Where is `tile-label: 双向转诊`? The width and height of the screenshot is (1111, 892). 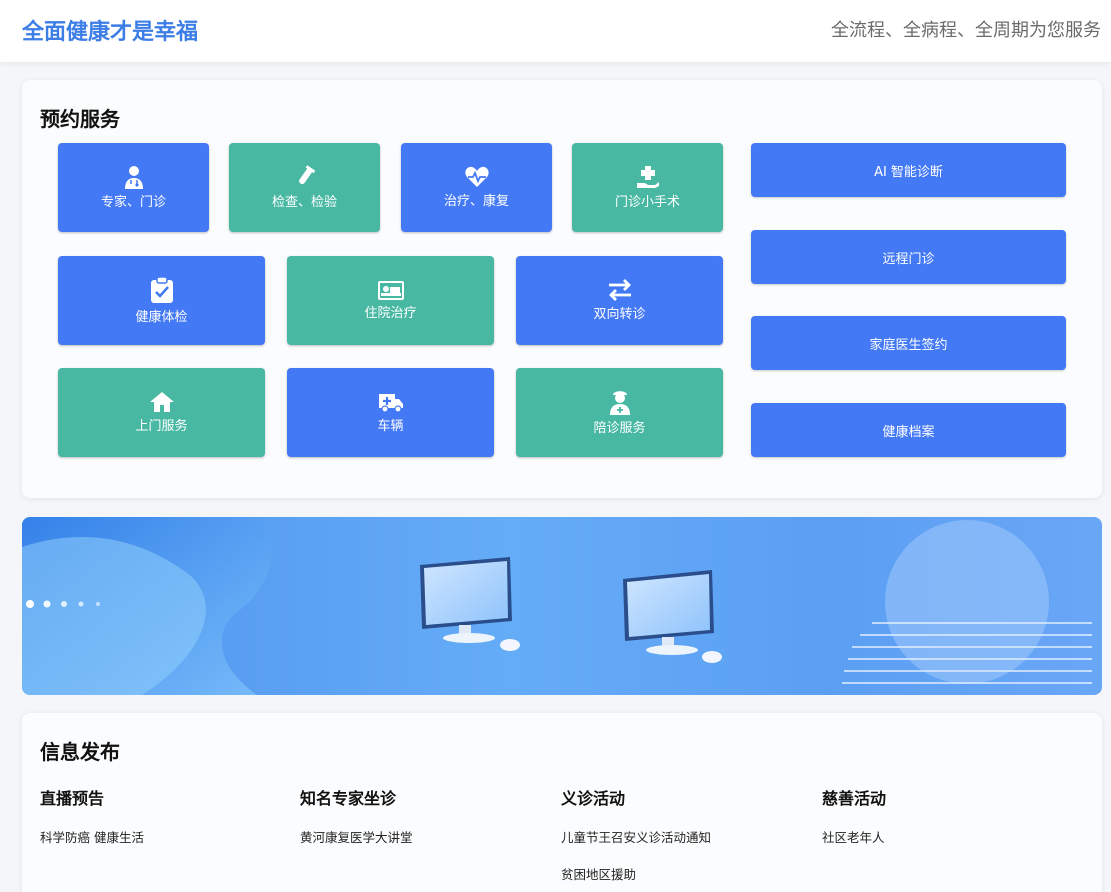 tile-label: 双向转诊 is located at coordinates (619, 314).